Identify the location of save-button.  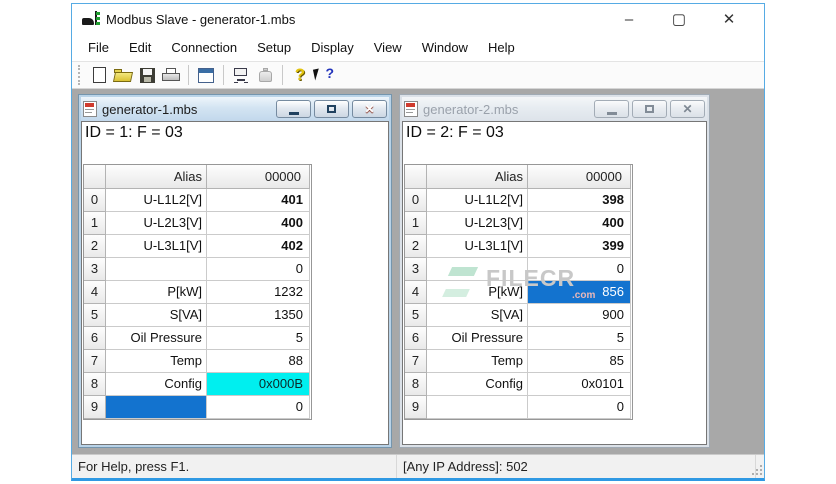
(147, 75).